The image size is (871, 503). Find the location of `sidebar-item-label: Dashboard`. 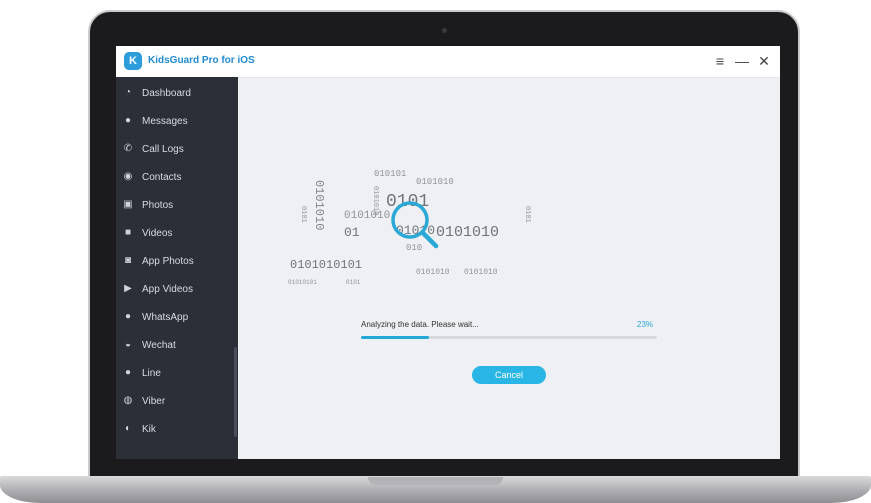

sidebar-item-label: Dashboard is located at coordinates (166, 93).